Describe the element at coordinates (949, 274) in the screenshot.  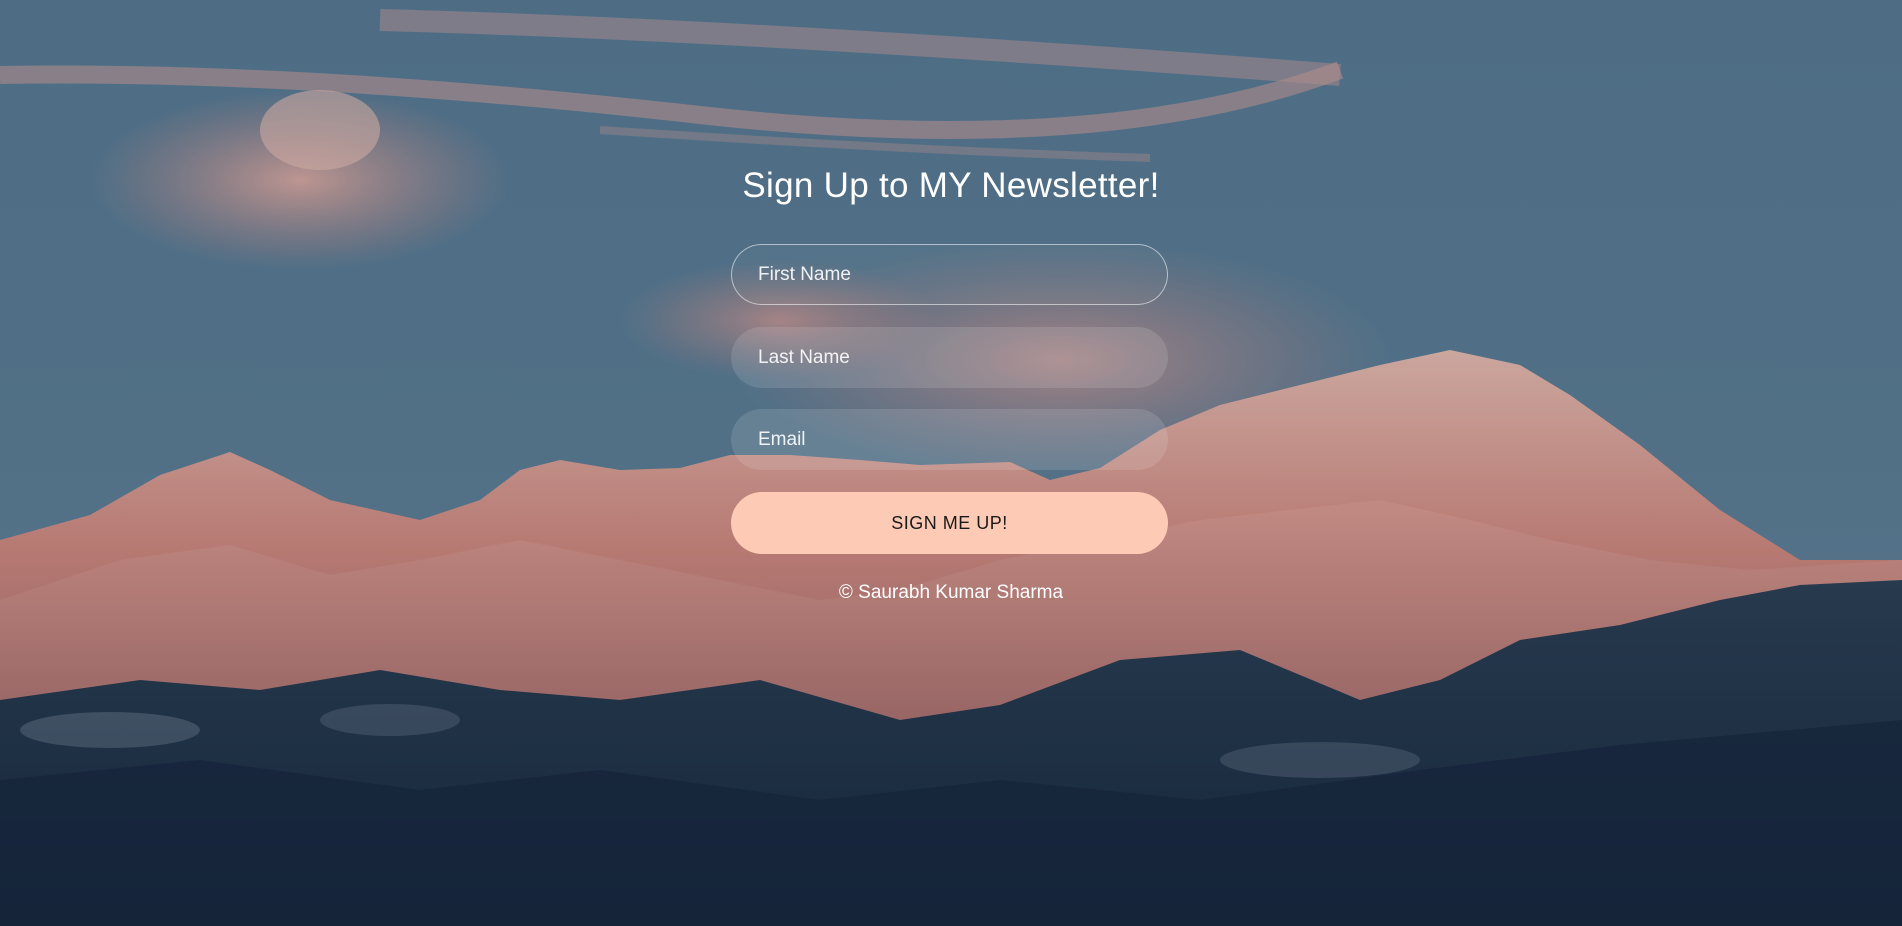
I see `first-name-input` at that location.